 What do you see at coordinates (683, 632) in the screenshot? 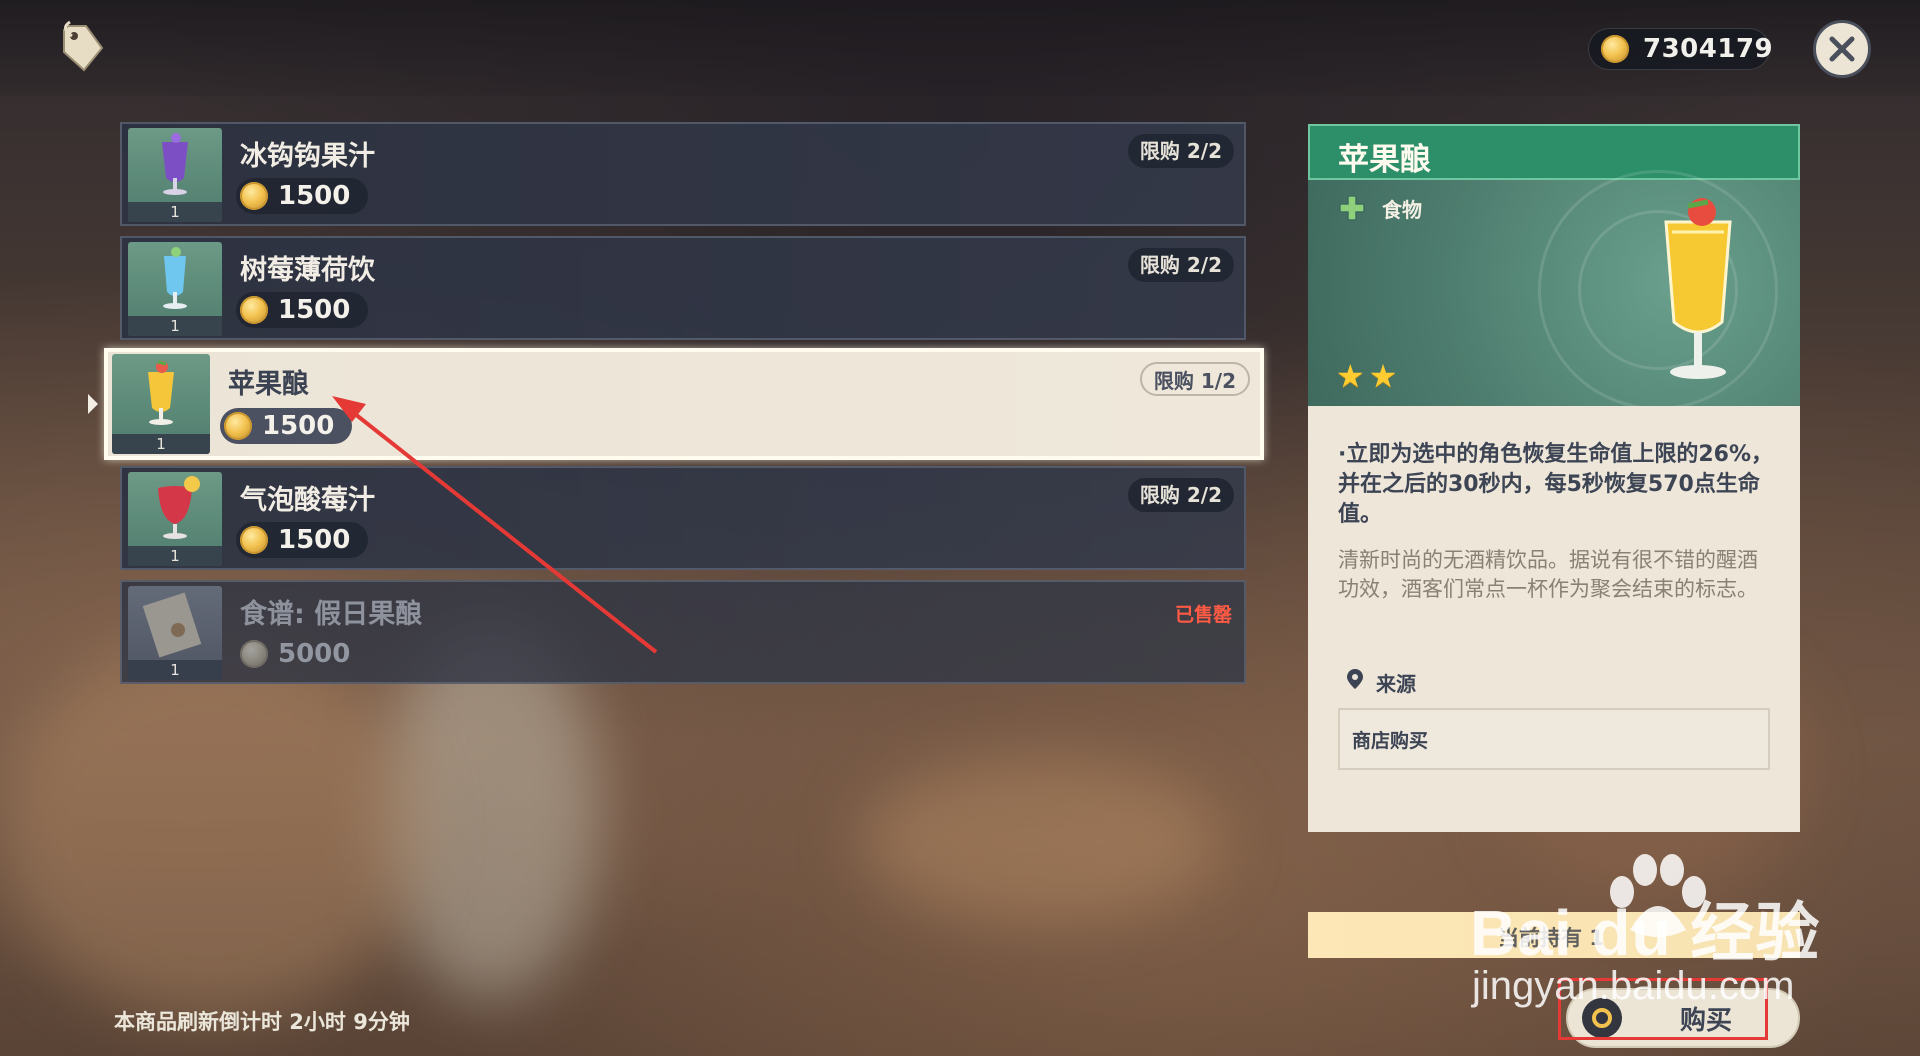
I see `shop-item-sold-out: 1 食谱: 假日果酿 5000 已售罄` at bounding box center [683, 632].